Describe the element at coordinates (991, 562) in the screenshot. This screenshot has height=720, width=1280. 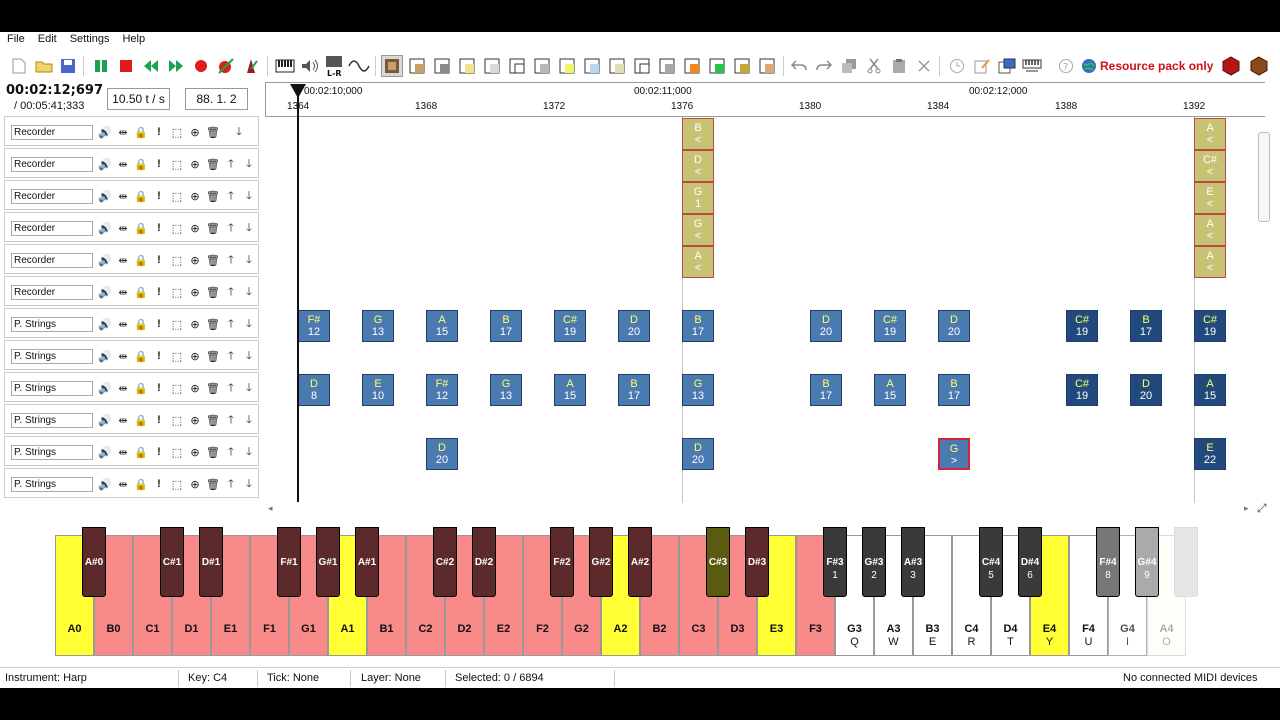
I see `piano-black-key: C#4 5` at that location.